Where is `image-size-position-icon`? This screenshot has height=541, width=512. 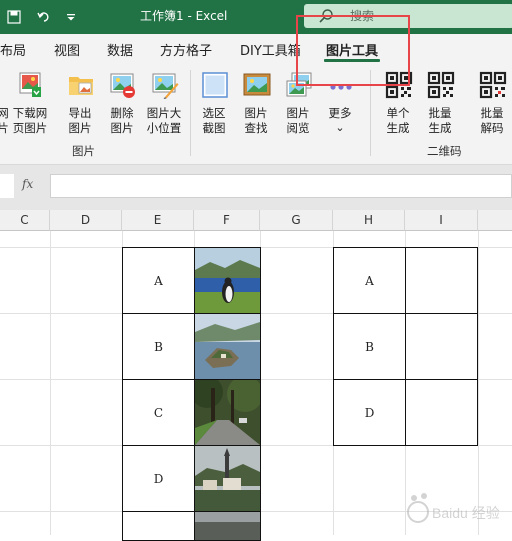 image-size-position-icon is located at coordinates (165, 86).